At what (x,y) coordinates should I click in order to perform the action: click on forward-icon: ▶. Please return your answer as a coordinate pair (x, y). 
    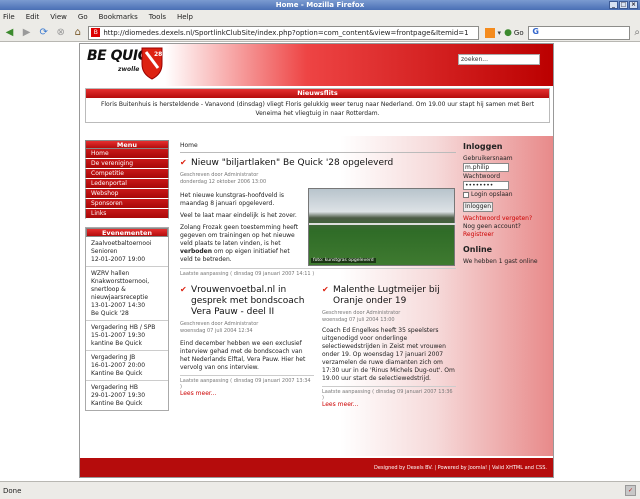
    Looking at the image, I should click on (26, 33).